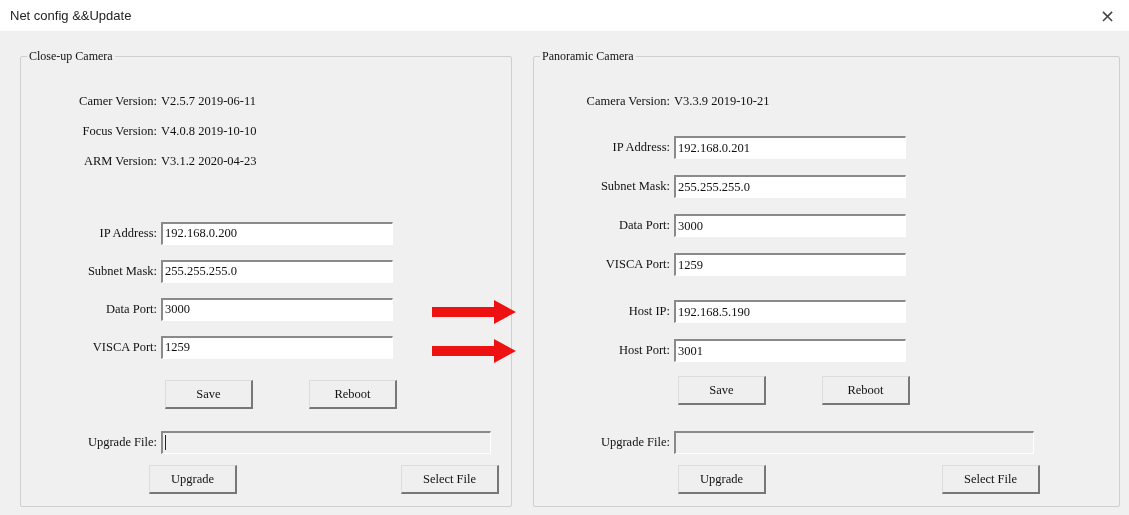 The image size is (1129, 515). What do you see at coordinates (209, 161) in the screenshot?
I see `version-value: V3.1.2 2020-04-23` at bounding box center [209, 161].